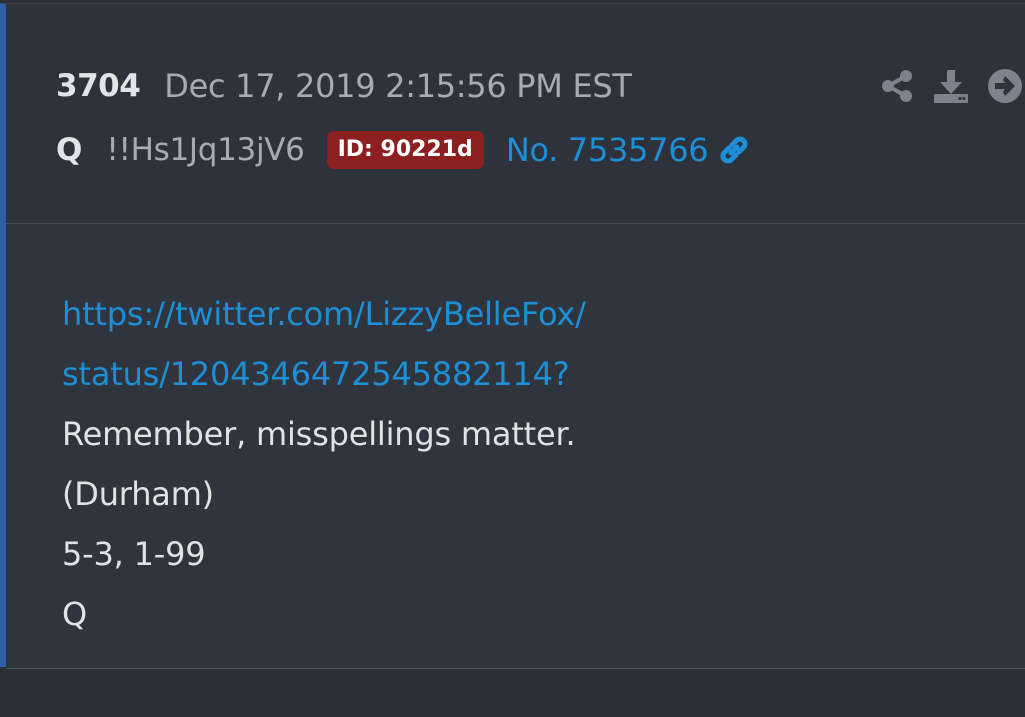 The width and height of the screenshot is (1025, 717). I want to click on twitter-link-line-1: https://twitter.com/LizzyBelleFox/, so click(324, 314).